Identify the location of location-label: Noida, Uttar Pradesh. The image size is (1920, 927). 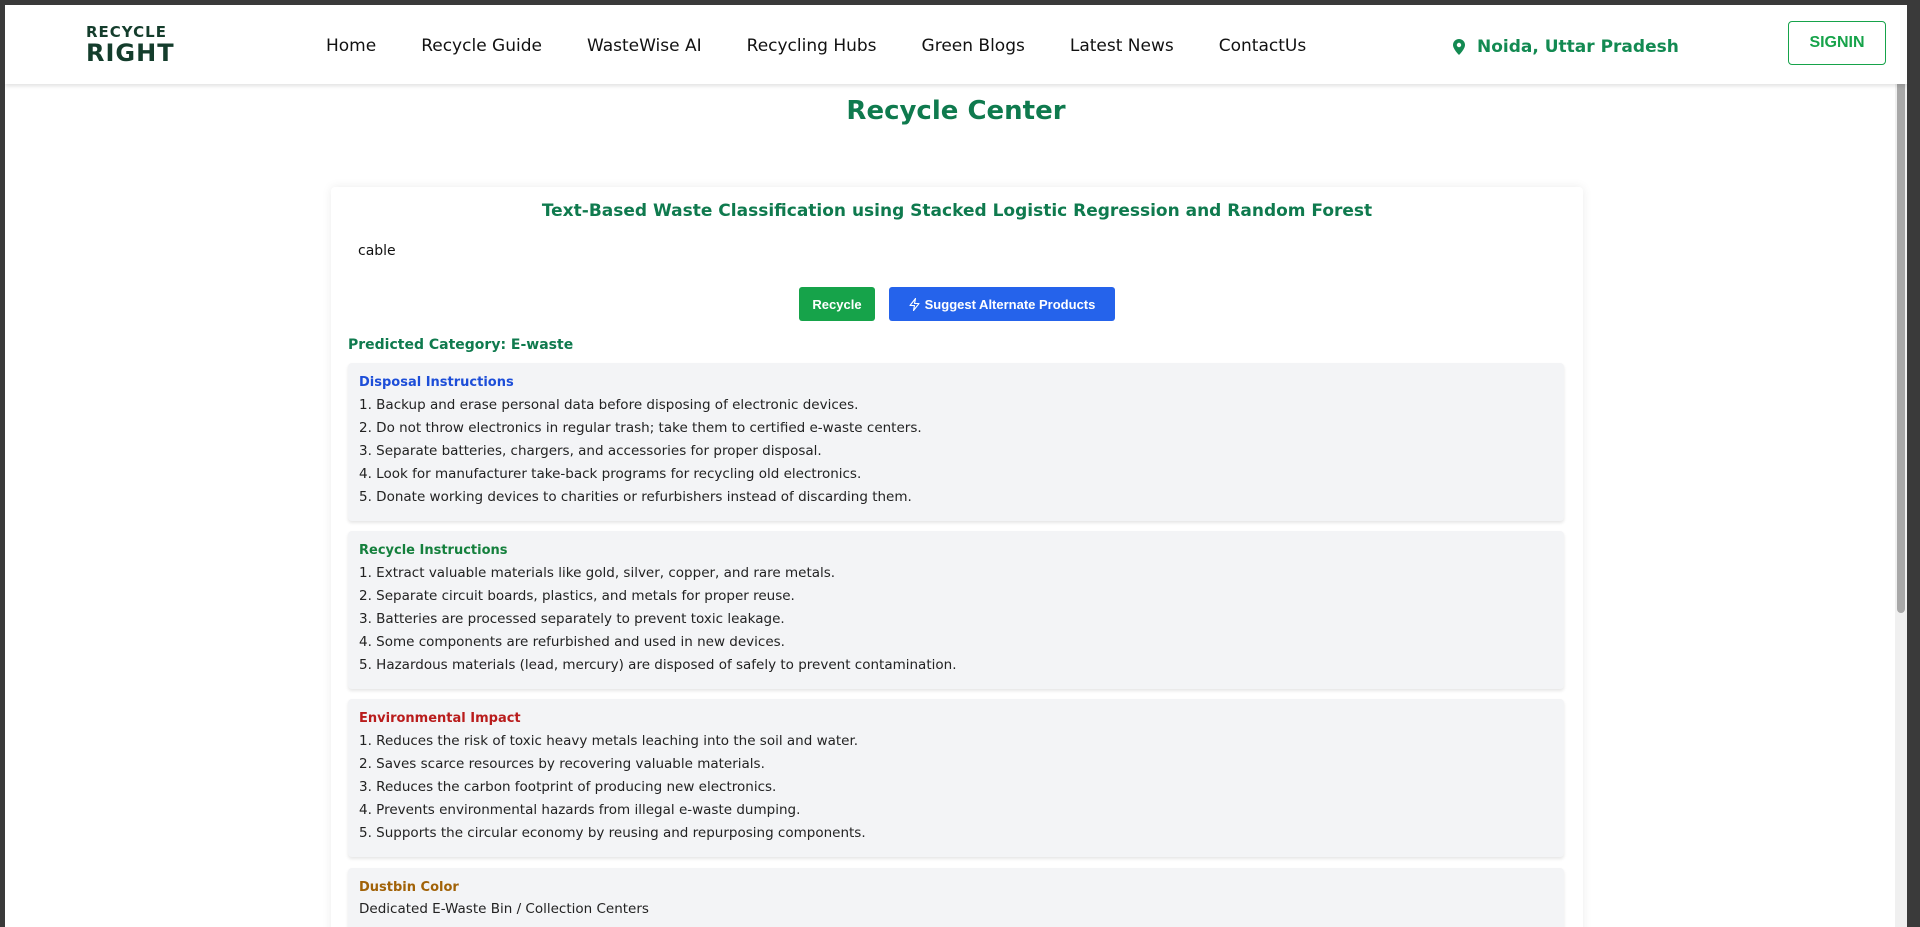
(1578, 47).